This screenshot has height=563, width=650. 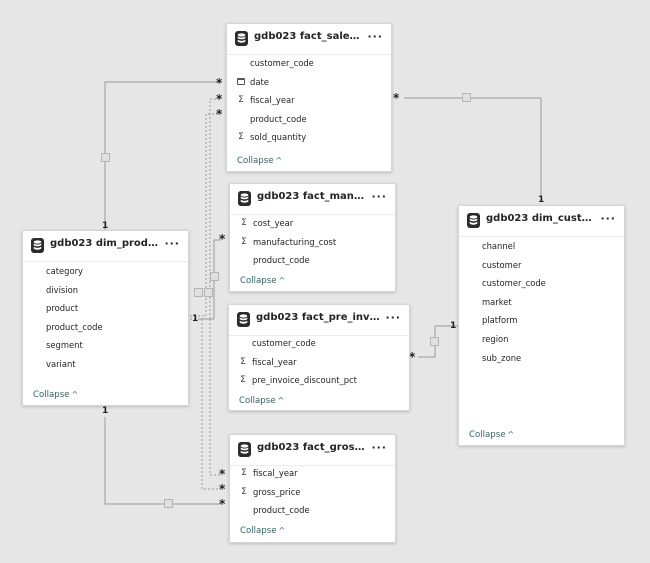 What do you see at coordinates (312, 199) in the screenshot?
I see `table-header: gdb023 fact_manufactu...···` at bounding box center [312, 199].